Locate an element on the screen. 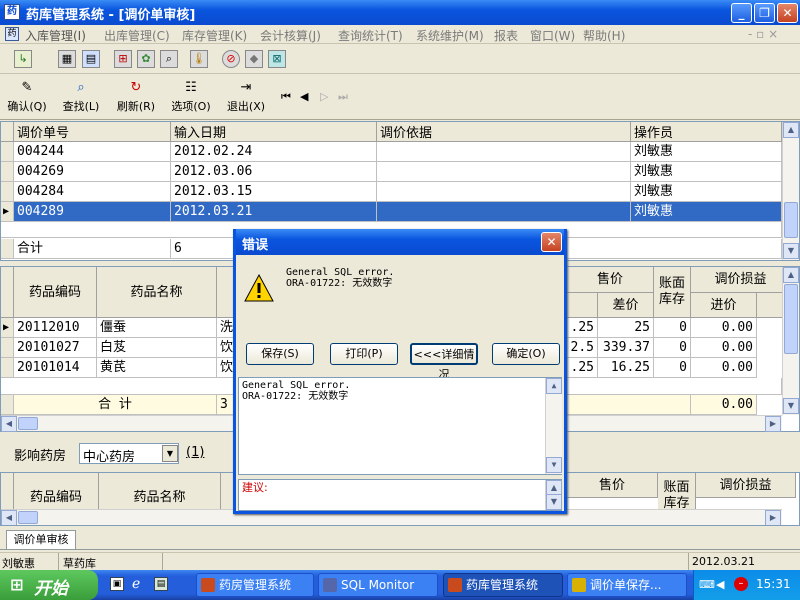 This screenshot has width=800, height=600. print-button: 打印(P) is located at coordinates (364, 354).